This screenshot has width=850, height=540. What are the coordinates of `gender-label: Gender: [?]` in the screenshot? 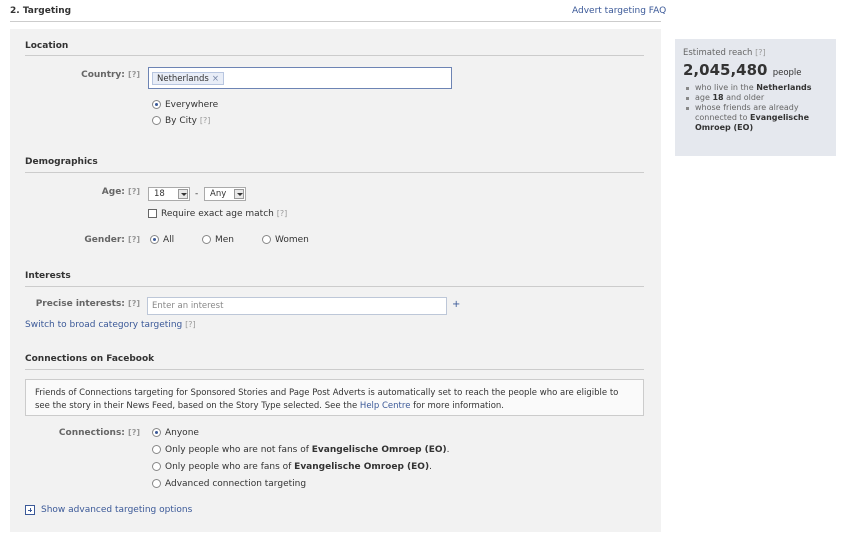 It's located at (112, 240).